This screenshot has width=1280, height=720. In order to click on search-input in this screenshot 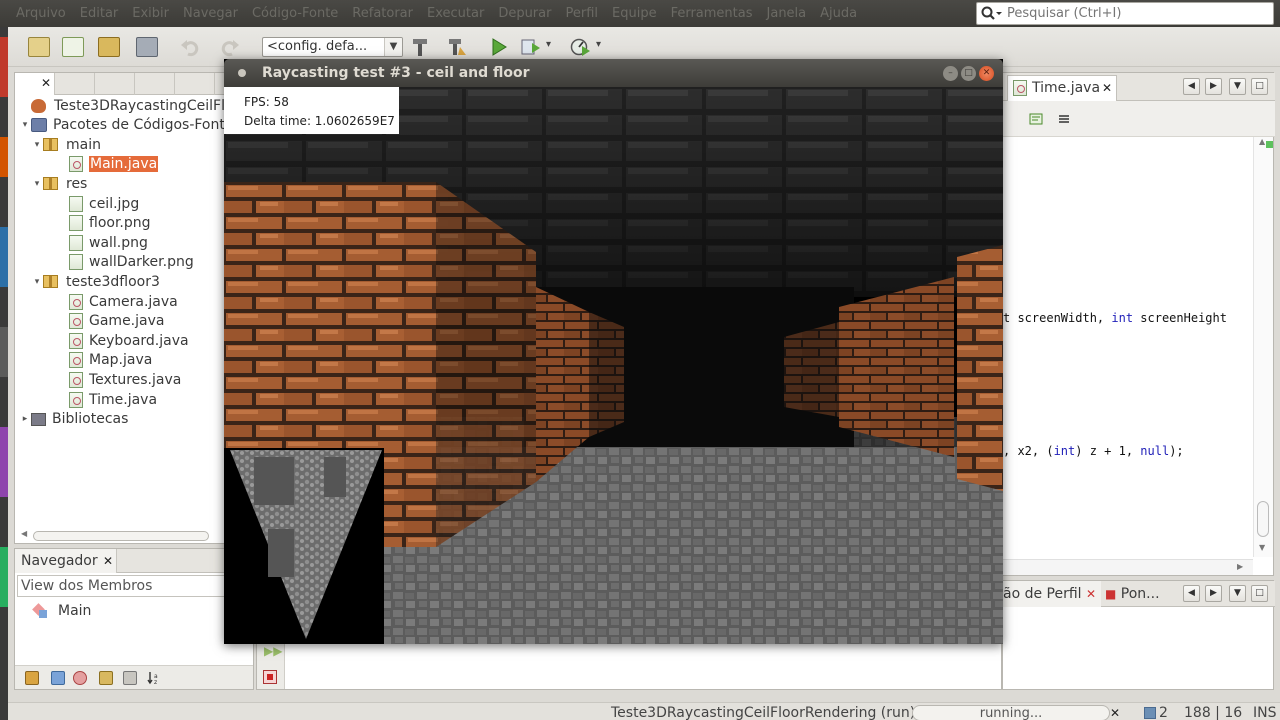, I will do `click(1138, 13)`.